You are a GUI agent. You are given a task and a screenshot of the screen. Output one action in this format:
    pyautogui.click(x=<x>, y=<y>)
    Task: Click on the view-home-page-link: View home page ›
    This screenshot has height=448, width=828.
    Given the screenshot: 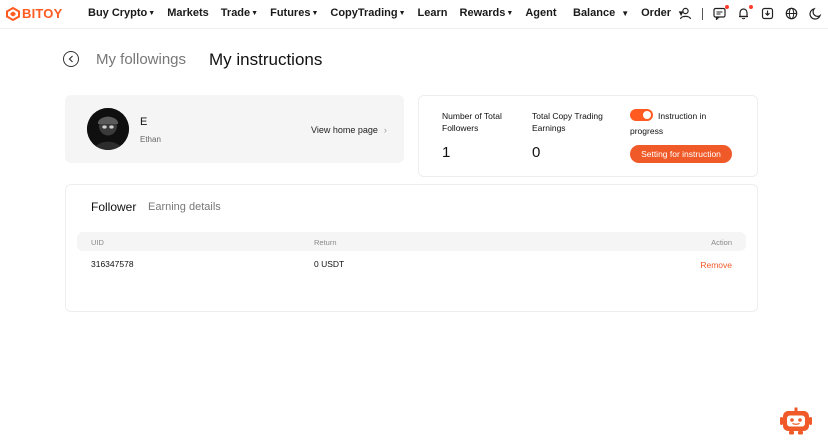 What is the action you would take?
    pyautogui.click(x=349, y=130)
    